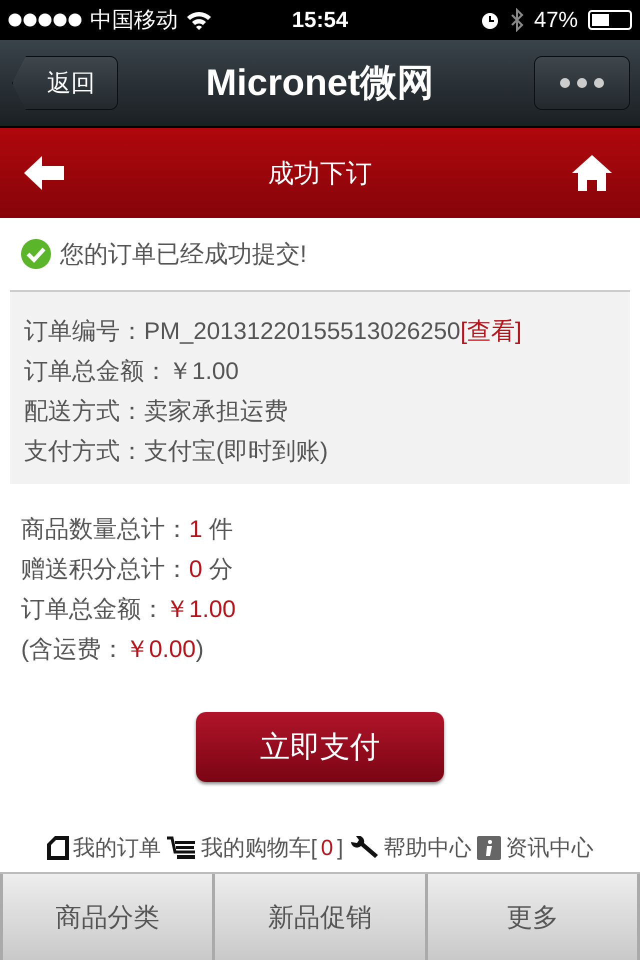 Image resolution: width=640 pixels, height=960 pixels. What do you see at coordinates (129, 610) in the screenshot?
I see `summary-line: 订单总金额：￥1.00` at bounding box center [129, 610].